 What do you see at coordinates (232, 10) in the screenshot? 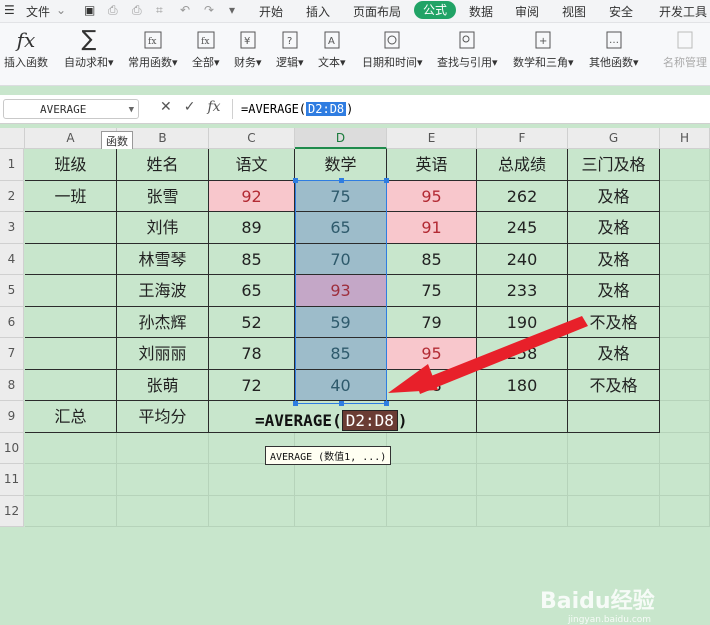
I see `quick-access-dropdown-icon: ▾` at bounding box center [232, 10].